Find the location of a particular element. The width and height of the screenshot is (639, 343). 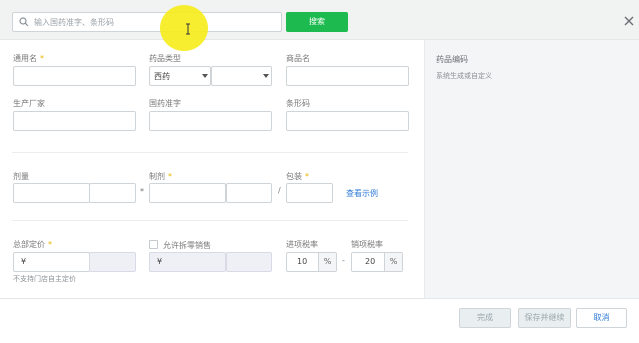

top-search-bar: 搜索 is located at coordinates (319, 20).